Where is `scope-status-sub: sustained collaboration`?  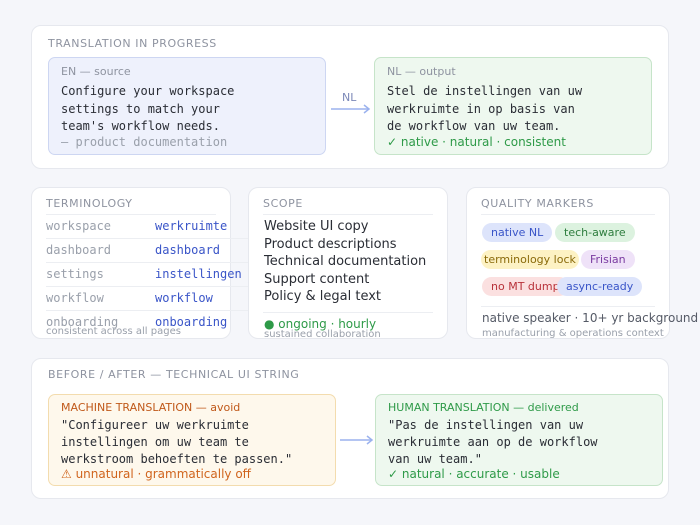
scope-status-sub: sustained collaboration is located at coordinates (322, 334).